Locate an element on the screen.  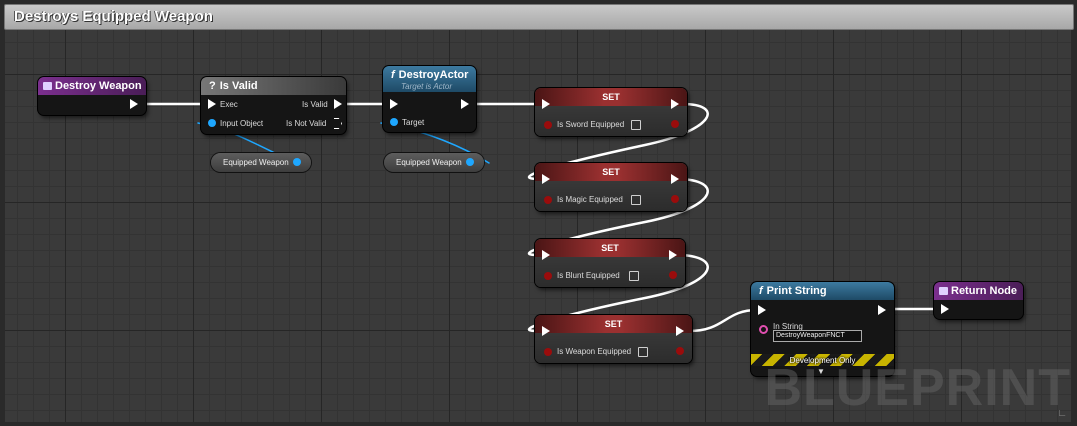
exec-label: Exec is located at coordinates (229, 104).